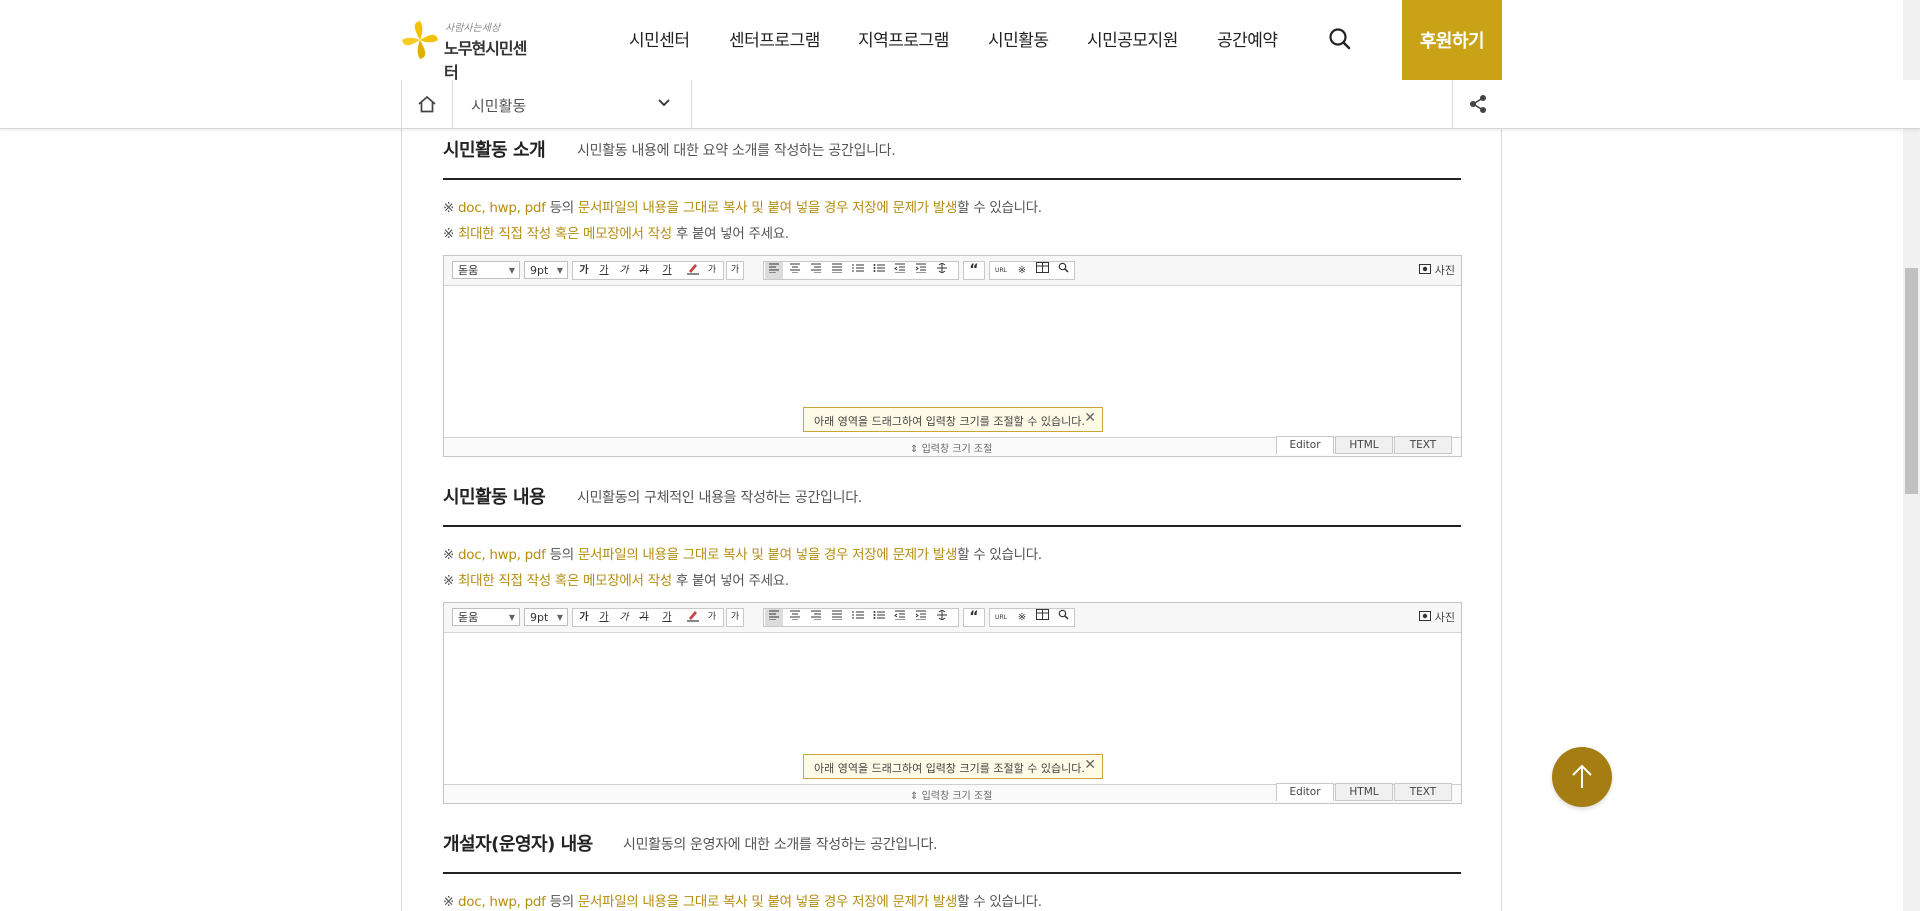  What do you see at coordinates (774, 38) in the screenshot?
I see `nav-item-center-program: 센터프로그램` at bounding box center [774, 38].